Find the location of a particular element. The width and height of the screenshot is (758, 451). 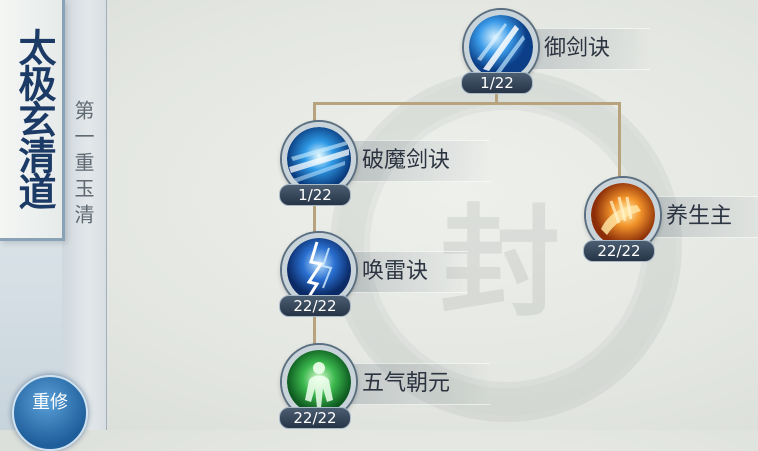

school-title: 太极玄清道 is located at coordinates (34, 118).